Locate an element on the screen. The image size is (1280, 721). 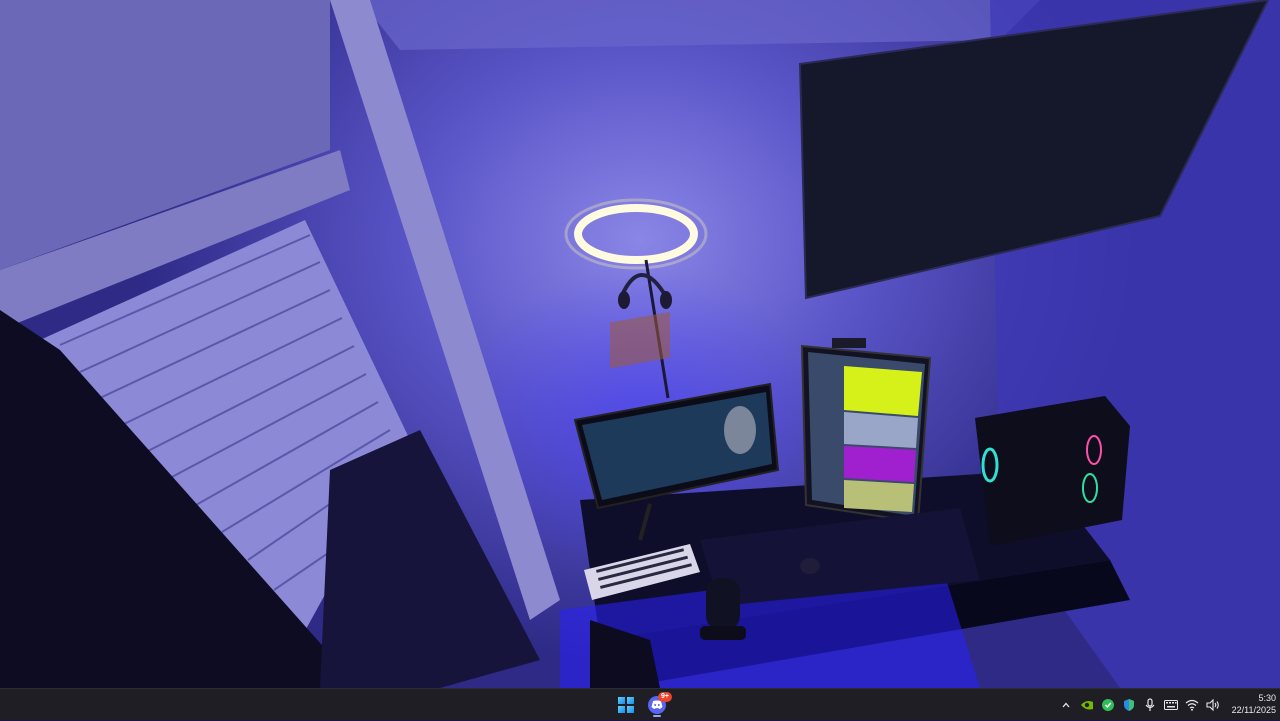
show-hidden-icons-button is located at coordinates (1066, 705).